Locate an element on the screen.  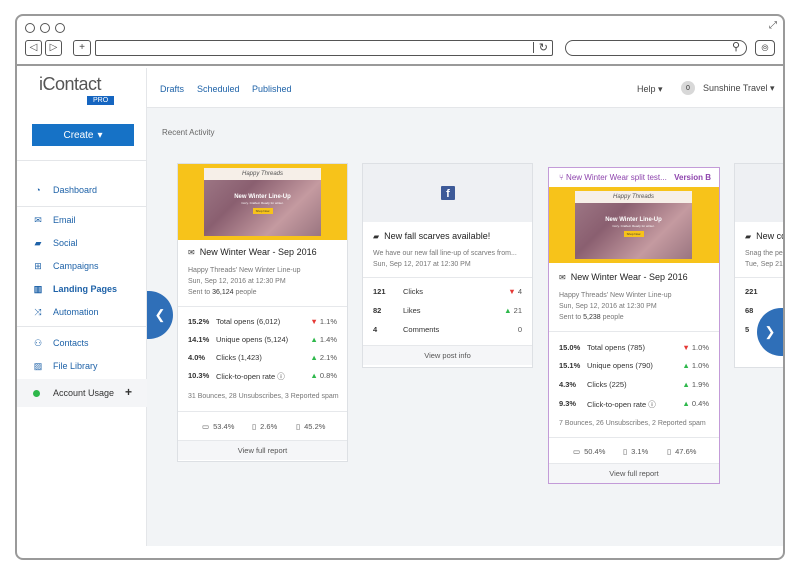
browser-search-input: ⚲ is located at coordinates (656, 48).